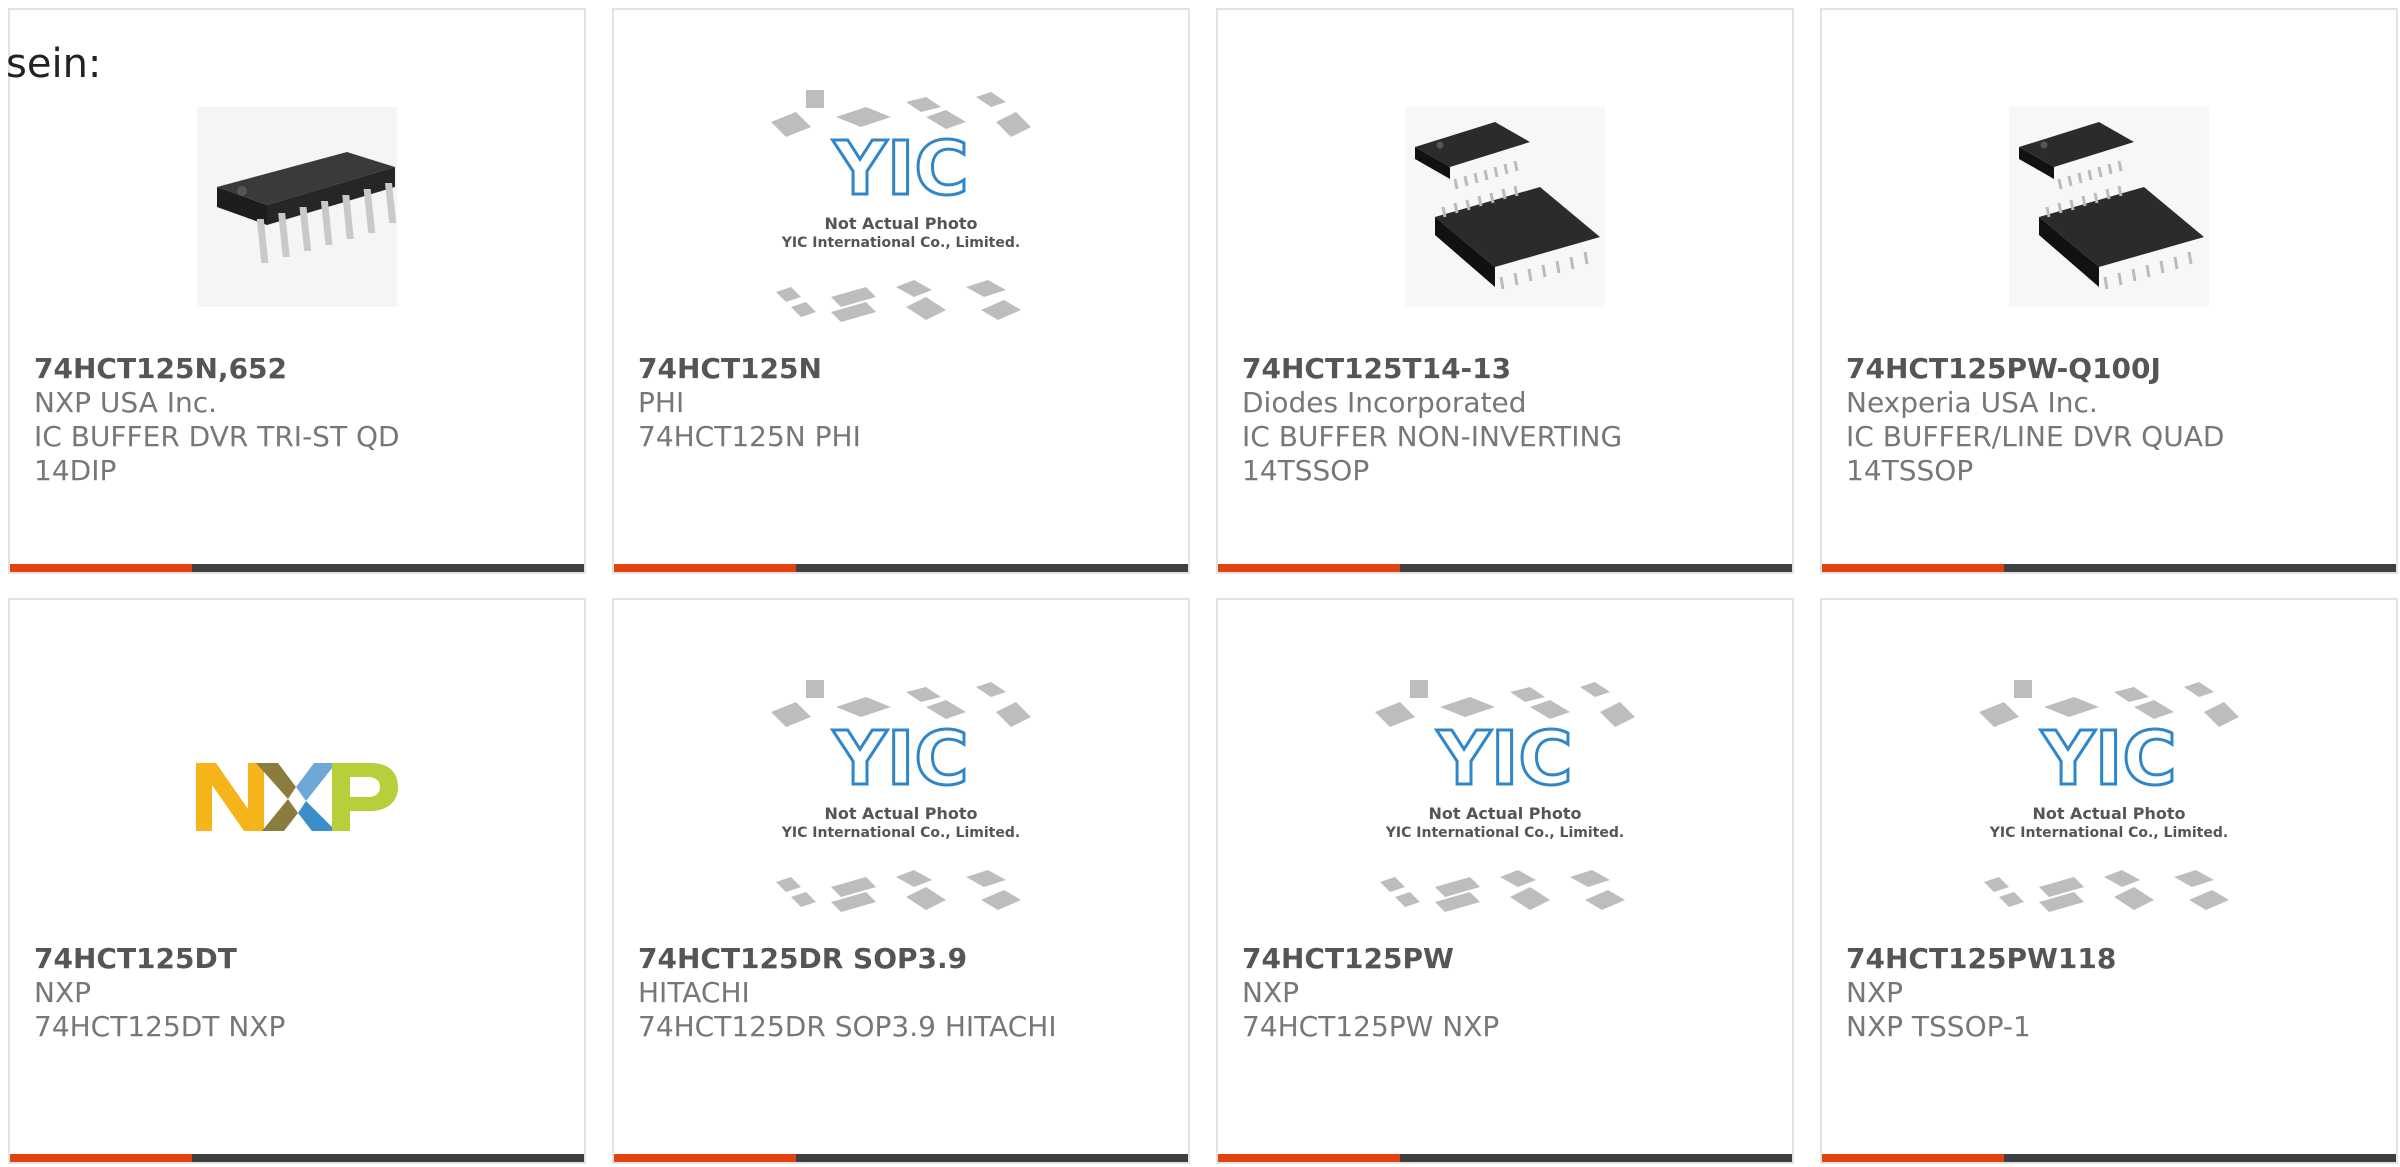 This screenshot has width=2400, height=1167. What do you see at coordinates (75, 470) in the screenshot?
I see `description-line: 14DIP` at bounding box center [75, 470].